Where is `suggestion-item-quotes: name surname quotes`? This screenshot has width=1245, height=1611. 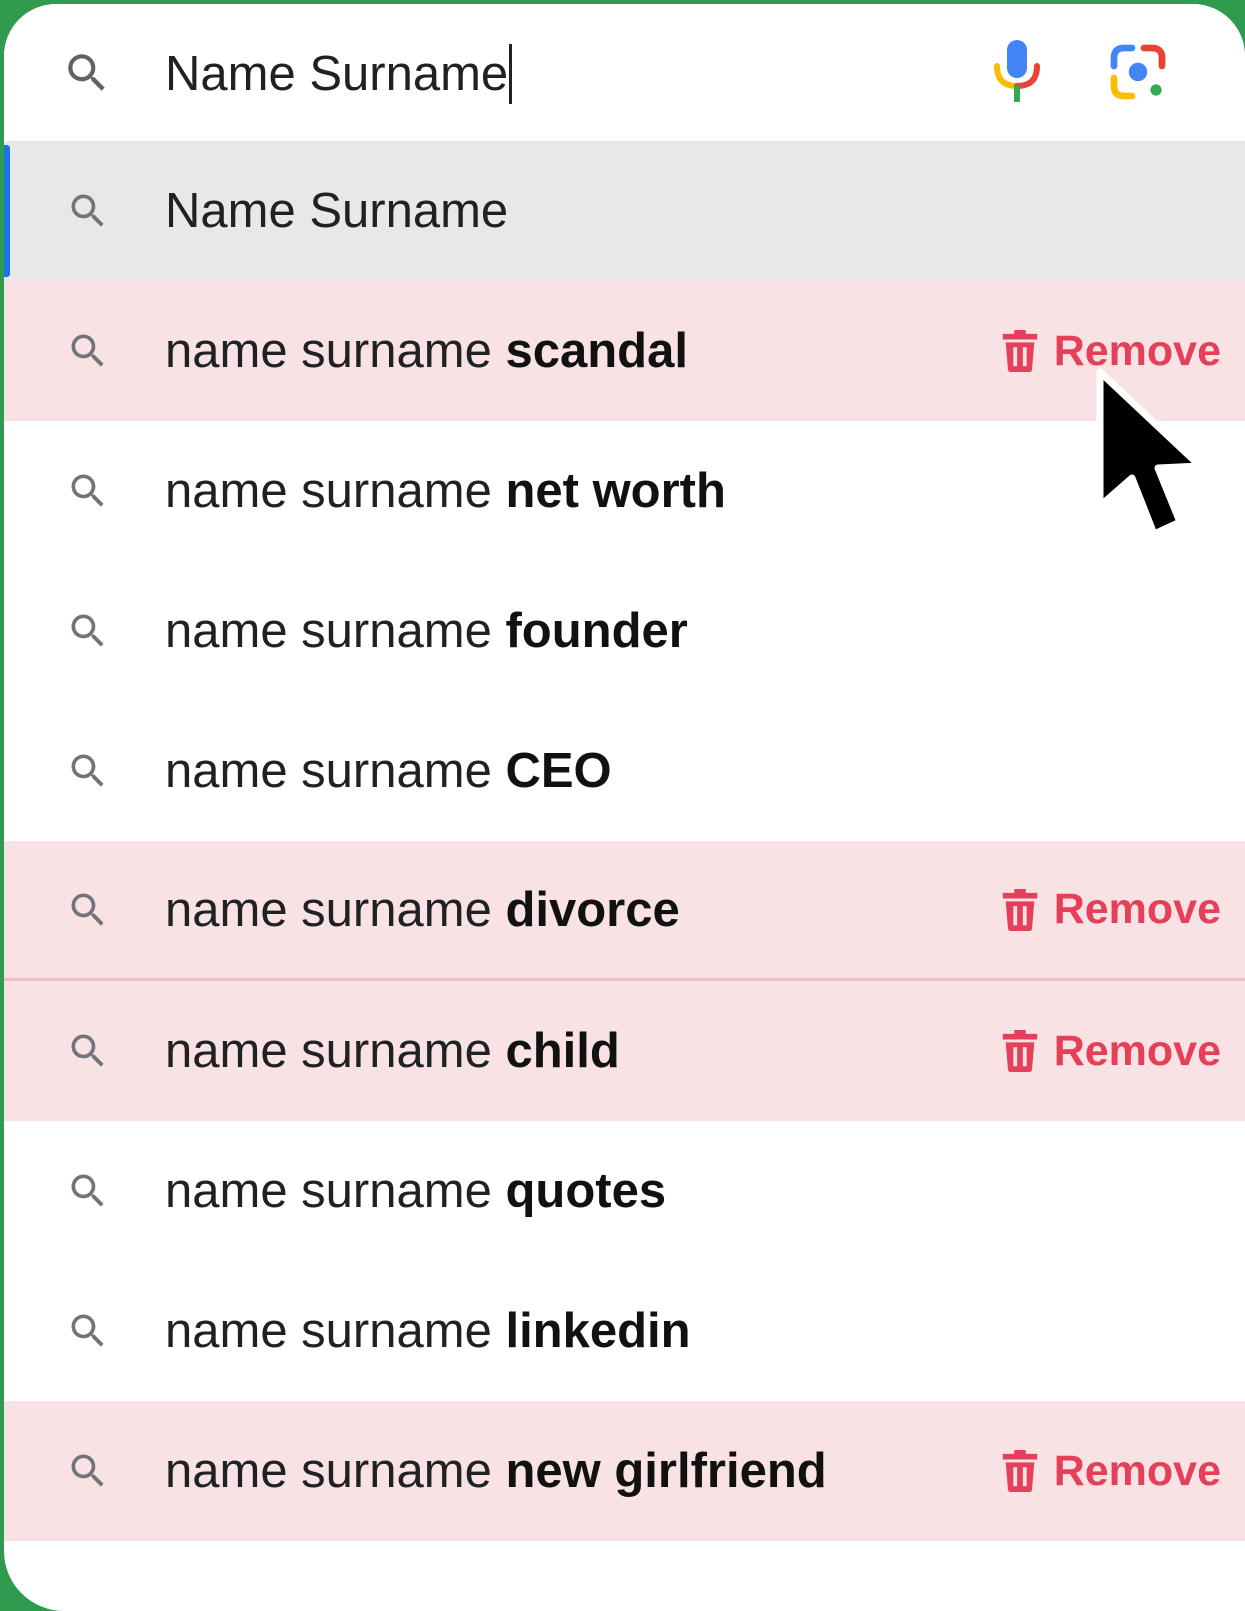
suggestion-item-quotes: name surname quotes is located at coordinates (624, 1191).